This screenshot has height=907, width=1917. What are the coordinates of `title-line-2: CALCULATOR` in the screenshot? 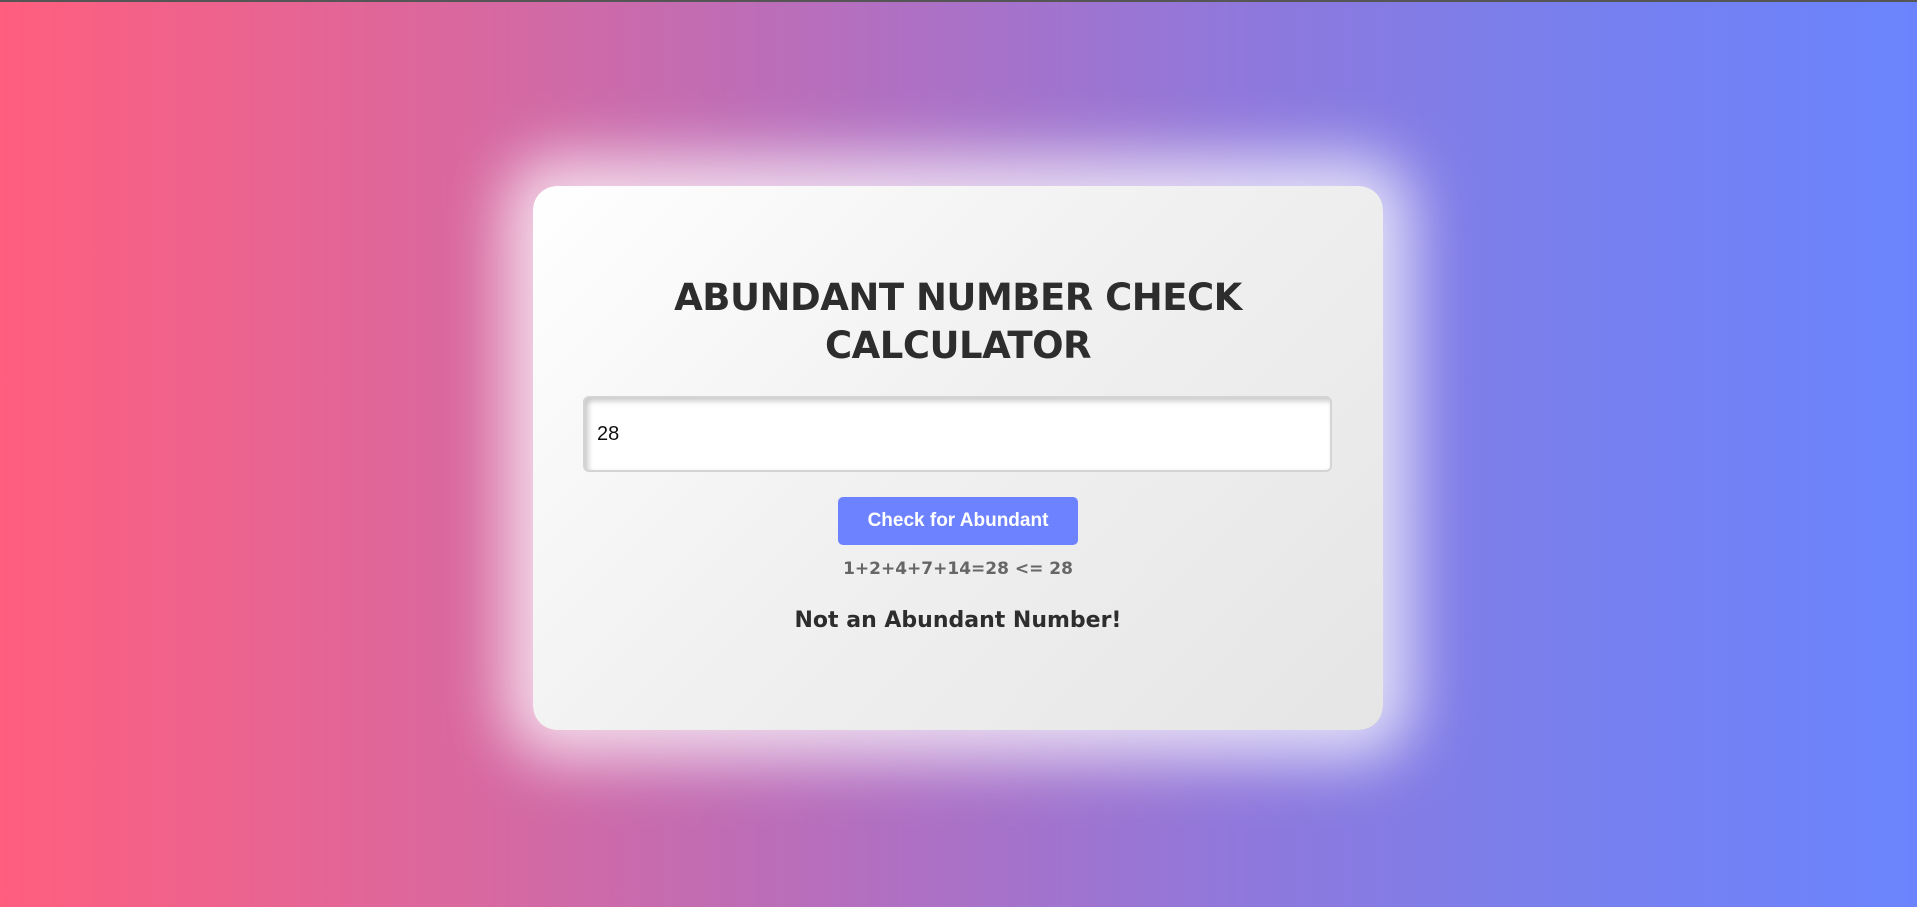 It's located at (958, 345).